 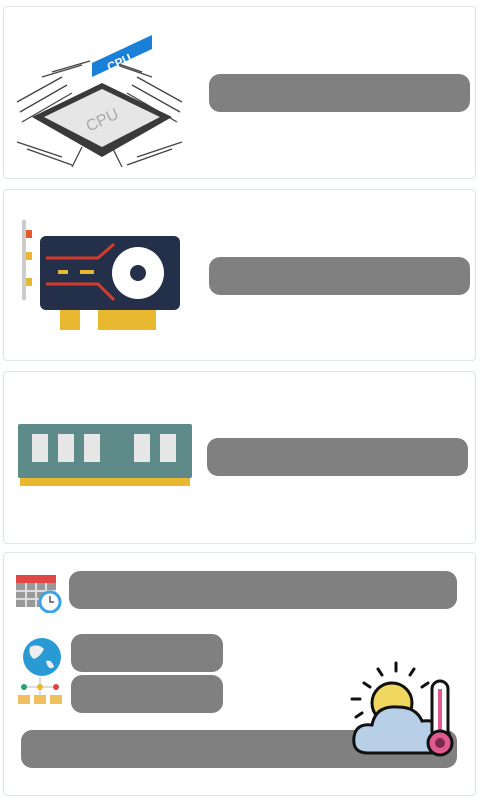 What do you see at coordinates (101, 275) in the screenshot?
I see `graphics-card-icon` at bounding box center [101, 275].